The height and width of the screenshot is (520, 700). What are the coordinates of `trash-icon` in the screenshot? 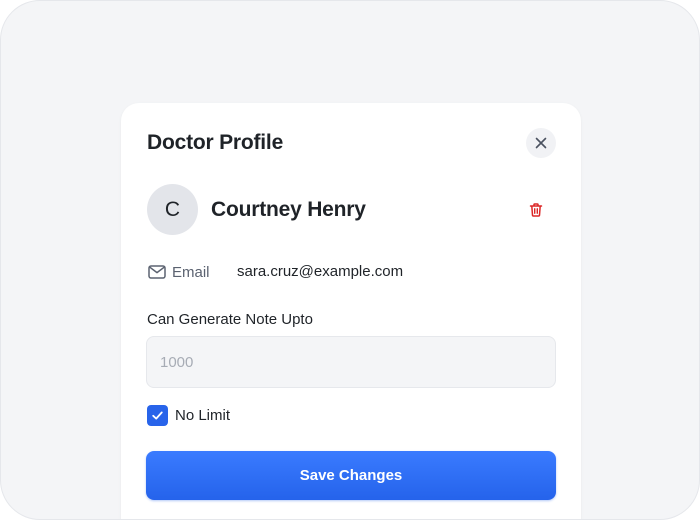 It's located at (536, 210).